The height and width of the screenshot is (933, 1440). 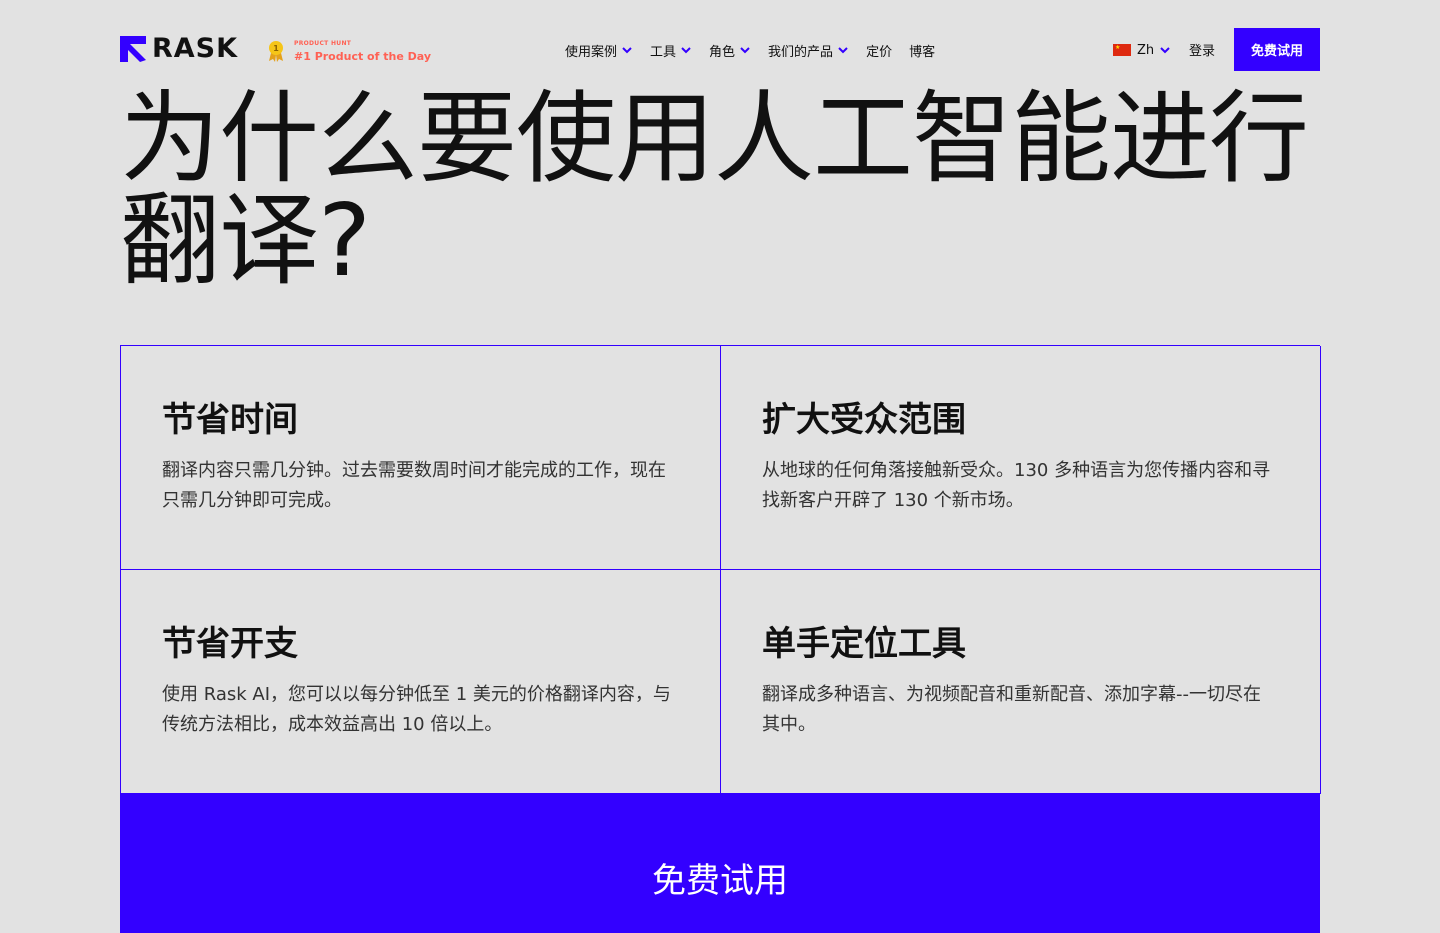 What do you see at coordinates (414, 485) in the screenshot?
I see `feature-description: 翻译内容只需几分钟。过去需要数周时间才能完成的工作，现在只需几分钟即可完成。` at bounding box center [414, 485].